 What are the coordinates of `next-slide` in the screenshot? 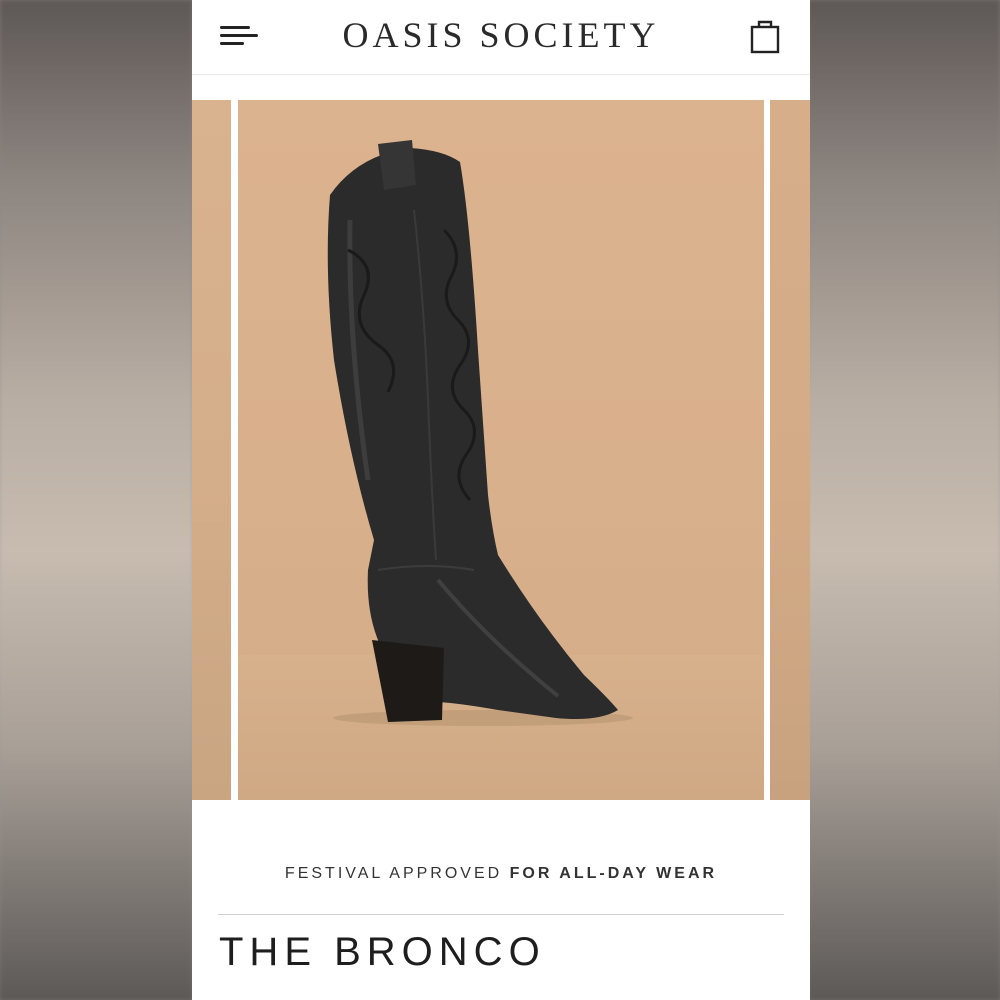 It's located at (790, 450).